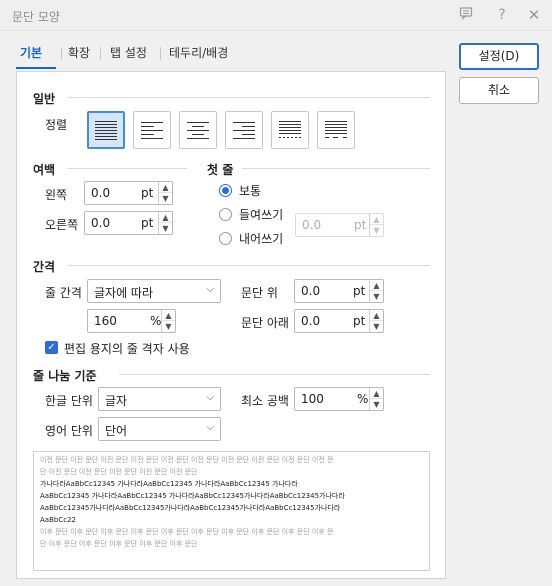 Image resolution: width=552 pixels, height=586 pixels. What do you see at coordinates (312, 399) in the screenshot?
I see `min-space-value: 100` at bounding box center [312, 399].